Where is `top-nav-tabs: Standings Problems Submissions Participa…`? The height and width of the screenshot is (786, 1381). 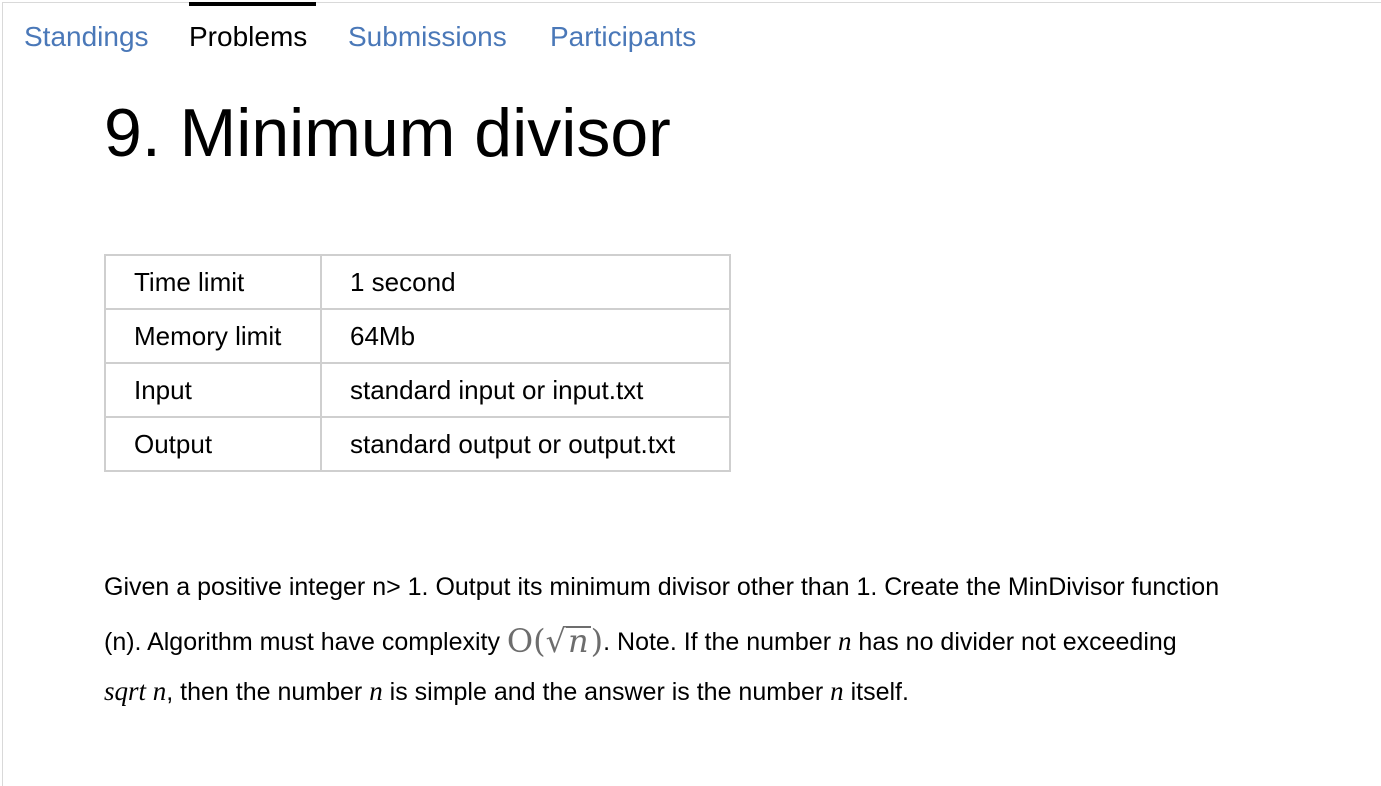
top-nav-tabs: Standings Problems Submissions Participa… is located at coordinates (400, 30).